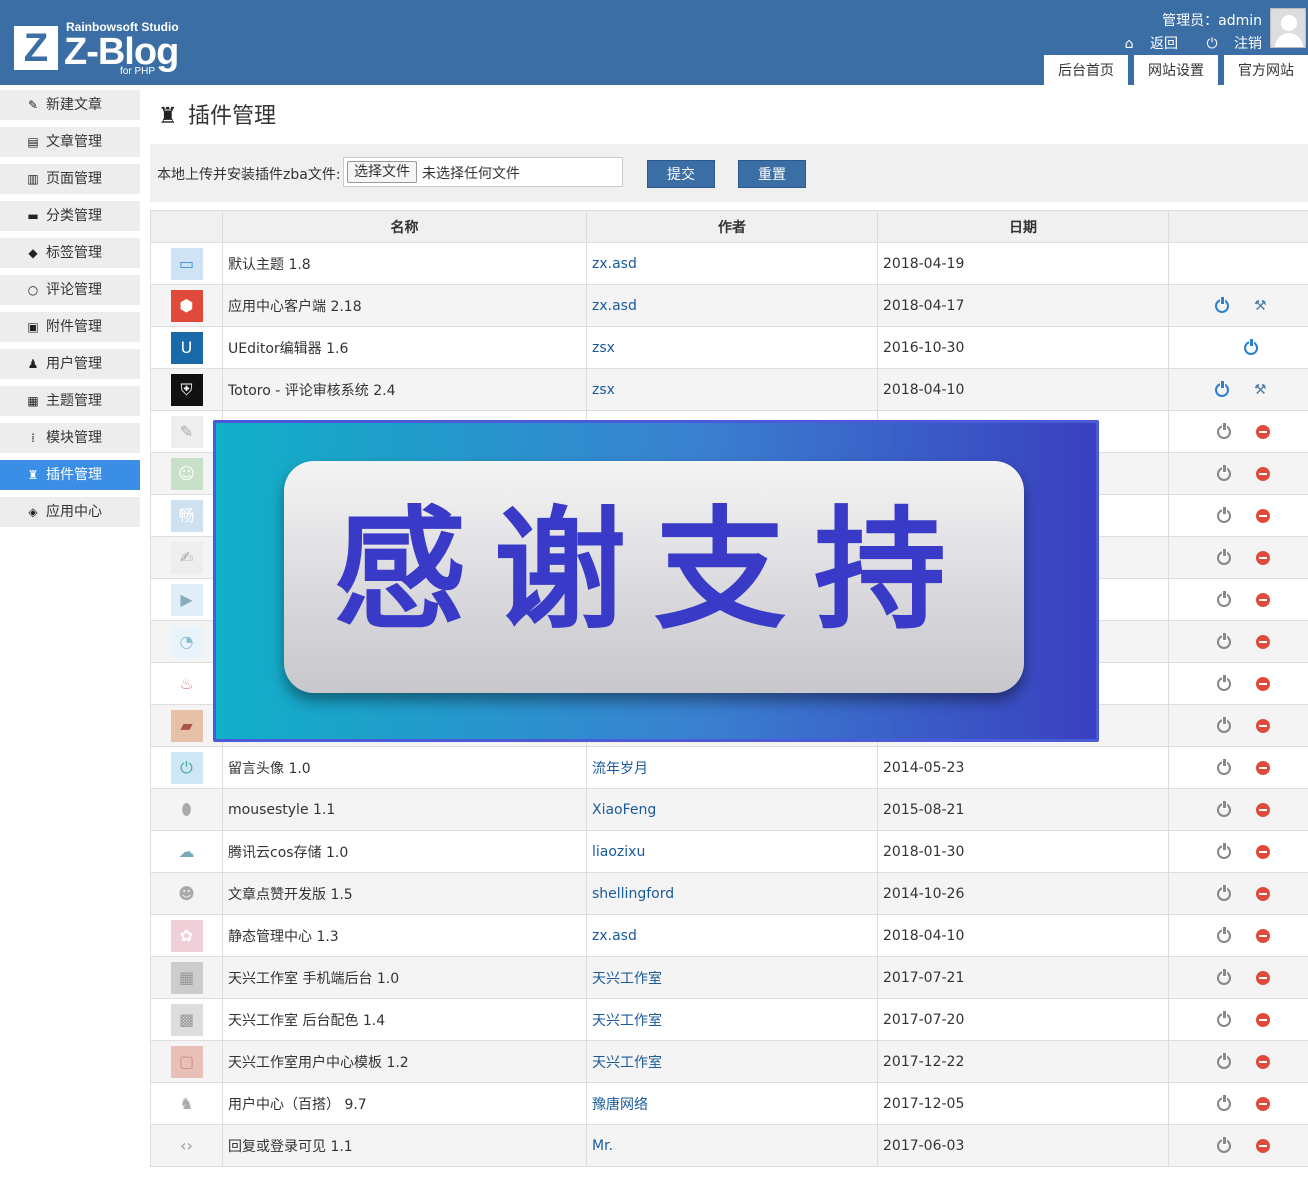 This screenshot has height=1178, width=1308. What do you see at coordinates (1288, 28) in the screenshot?
I see `avatar` at bounding box center [1288, 28].